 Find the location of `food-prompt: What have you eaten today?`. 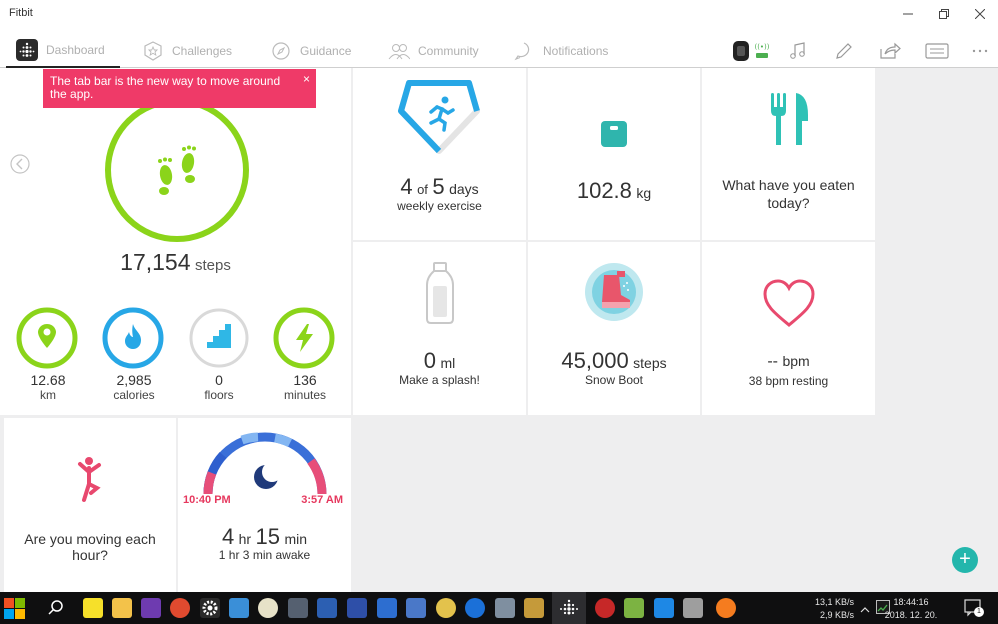

food-prompt: What have you eaten today? is located at coordinates (788, 194).